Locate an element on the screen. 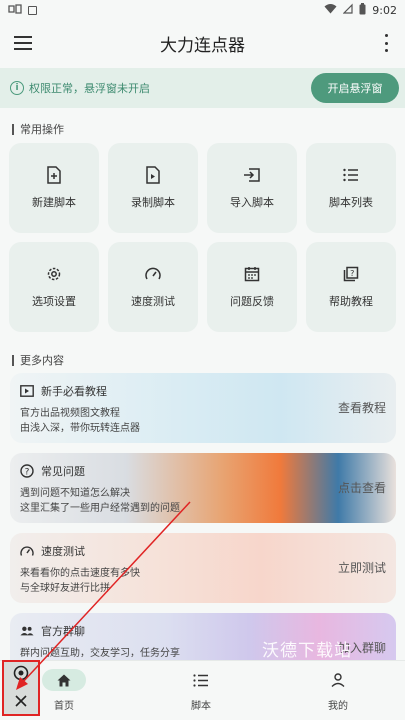 The height and width of the screenshot is (720, 405). card-action: 查看教程 is located at coordinates (362, 407).